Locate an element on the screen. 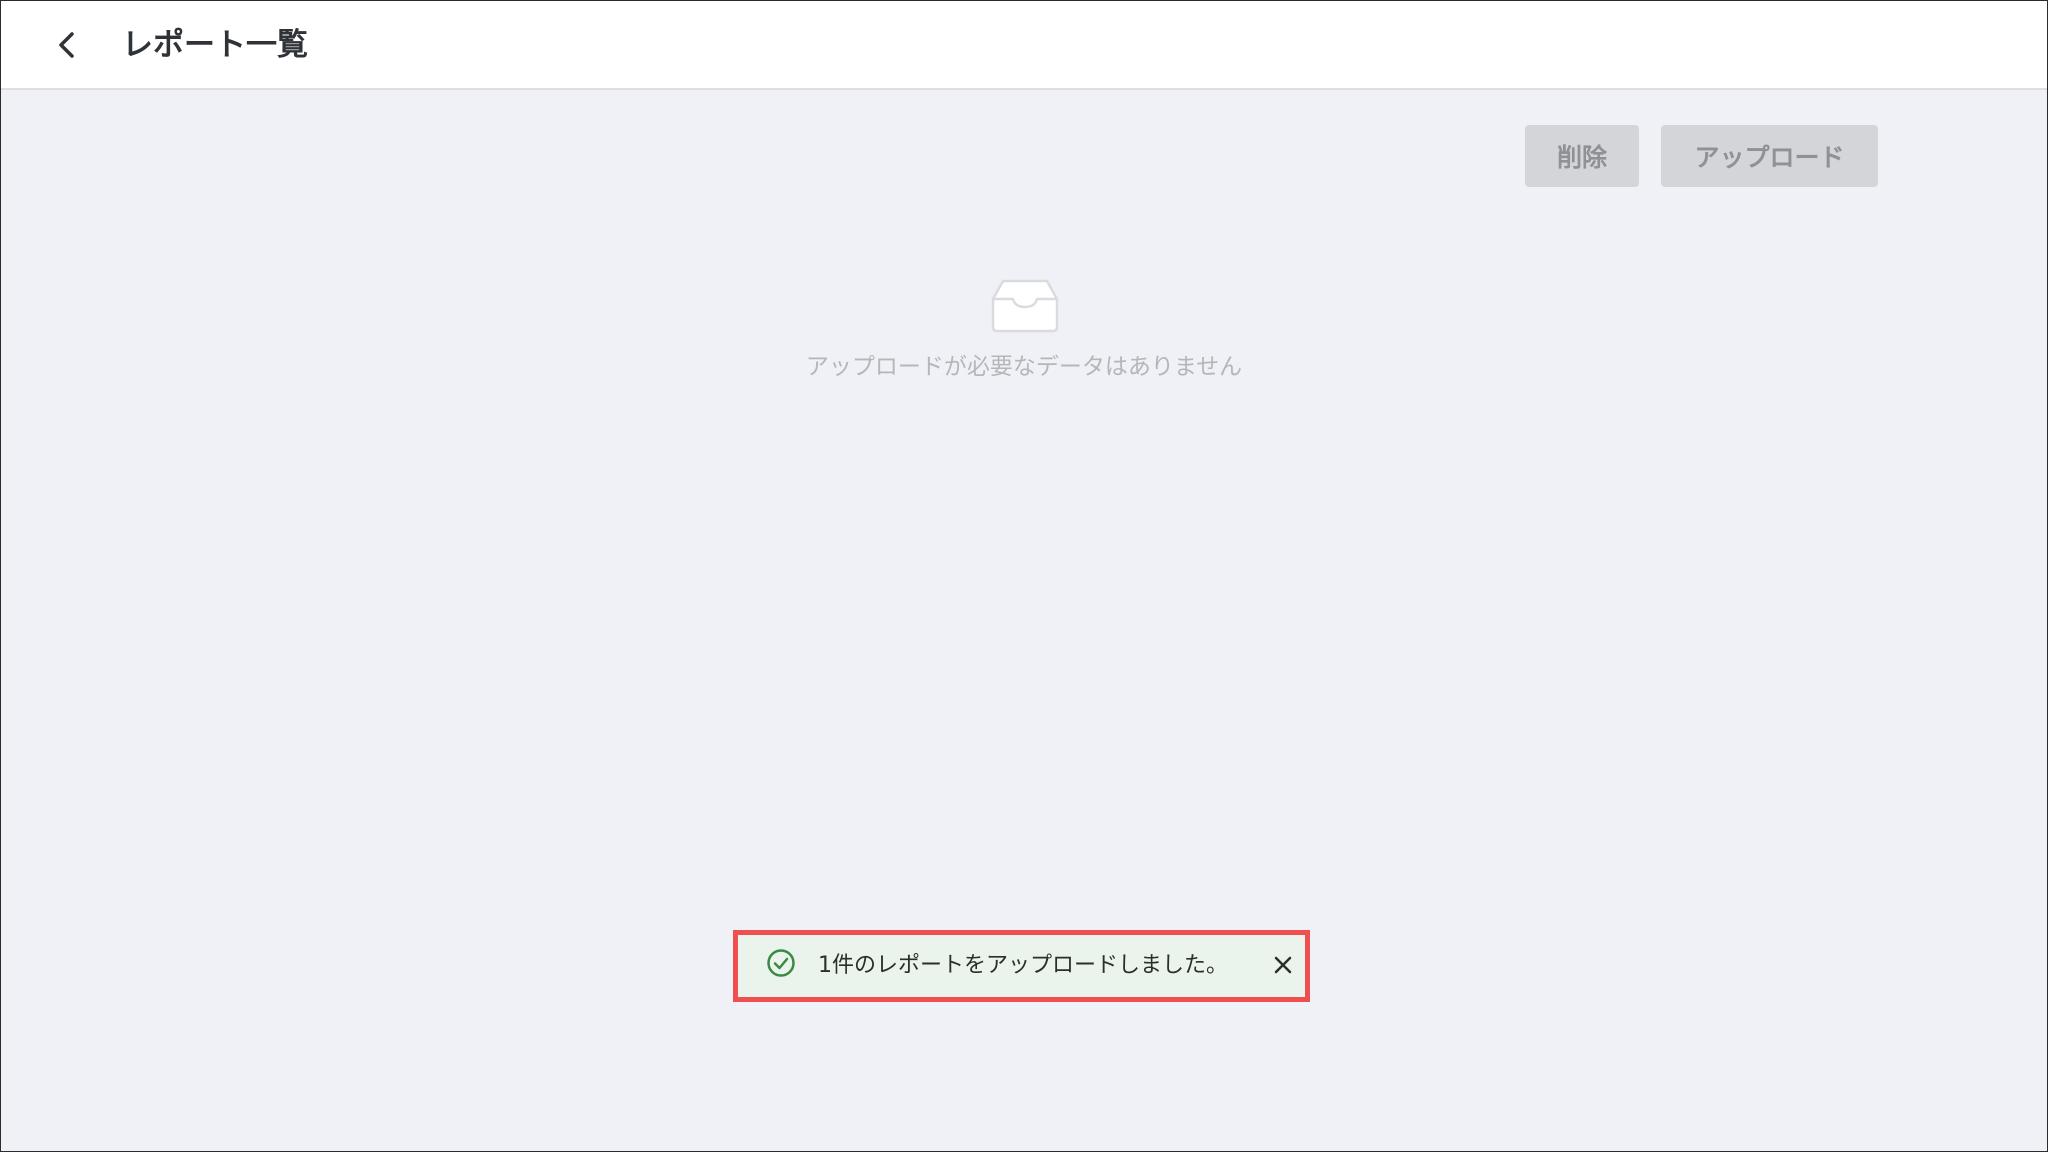 Image resolution: width=2048 pixels, height=1152 pixels. toast-close-button is located at coordinates (1283, 965).